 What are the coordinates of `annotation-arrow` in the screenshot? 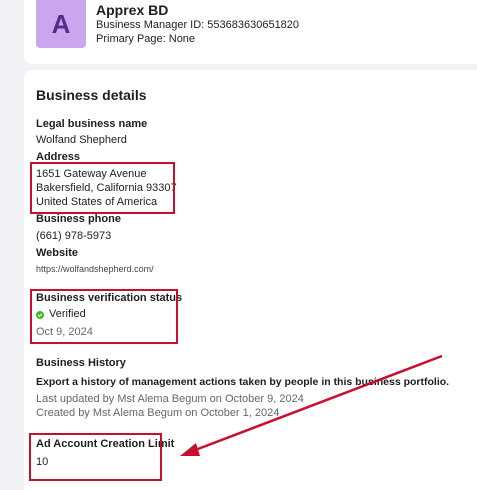 It's located at (311, 405).